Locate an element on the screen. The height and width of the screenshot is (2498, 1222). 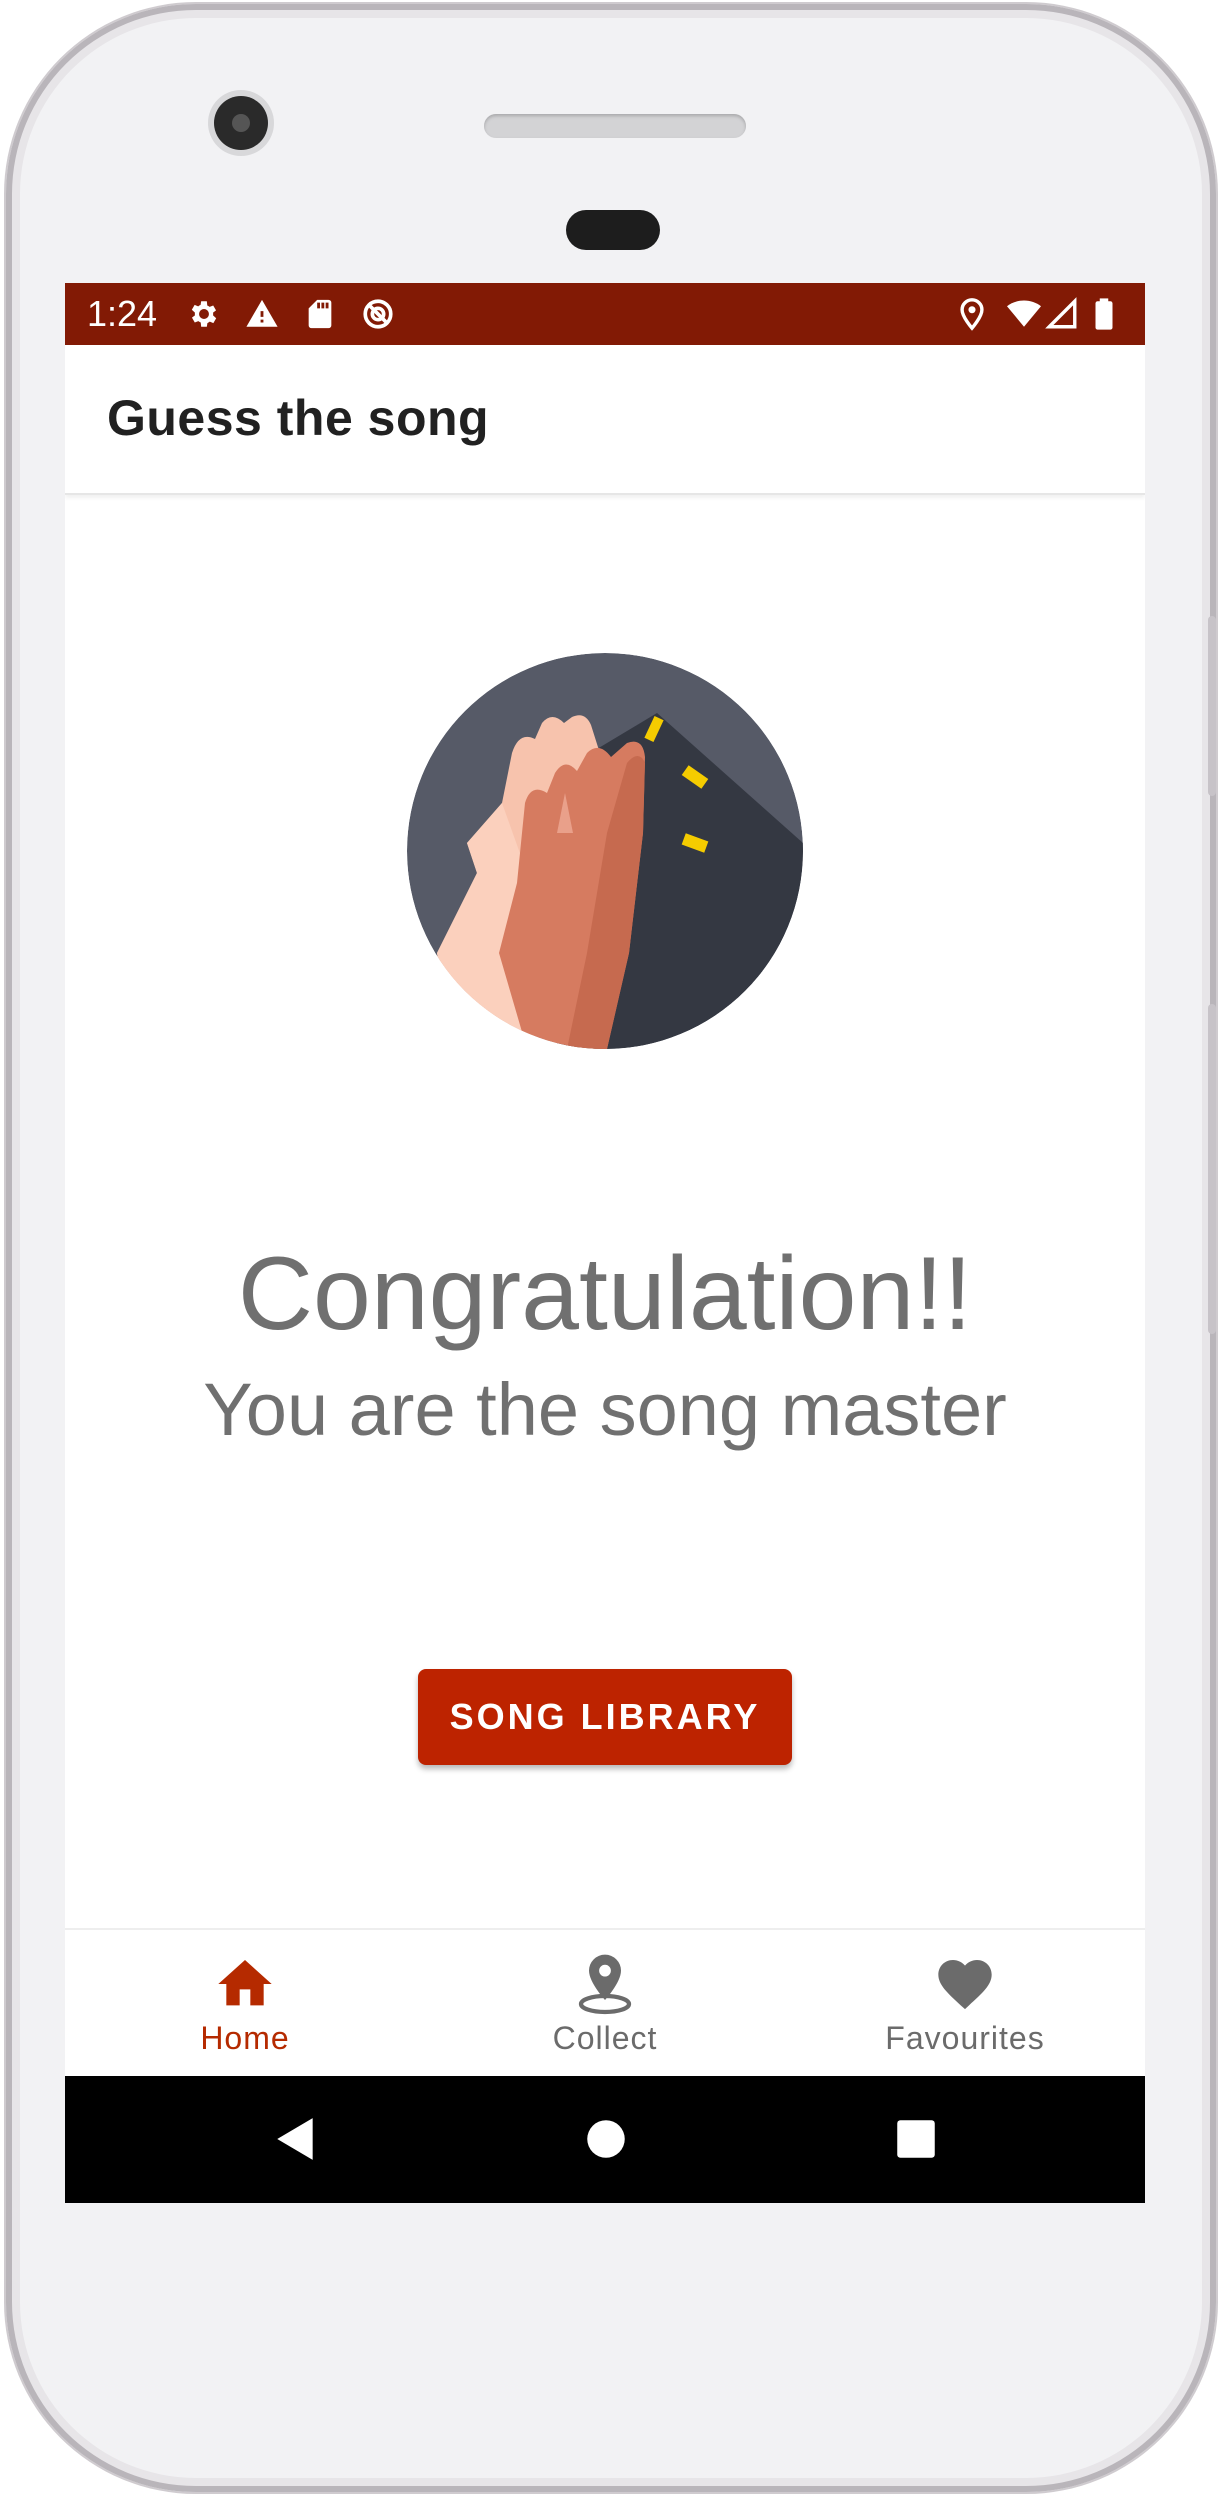
location-pin-icon is located at coordinates (972, 314).